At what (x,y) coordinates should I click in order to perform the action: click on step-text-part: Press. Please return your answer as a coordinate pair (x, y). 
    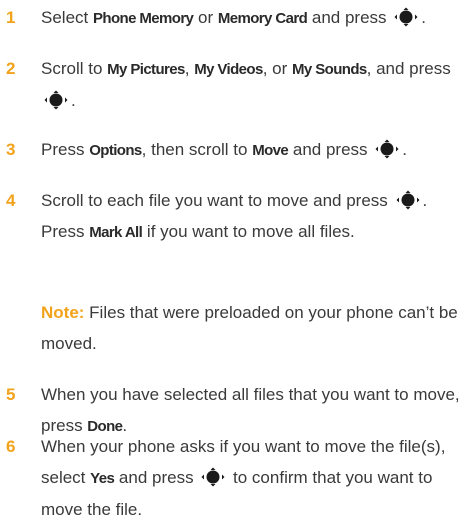
    Looking at the image, I should click on (65, 149).